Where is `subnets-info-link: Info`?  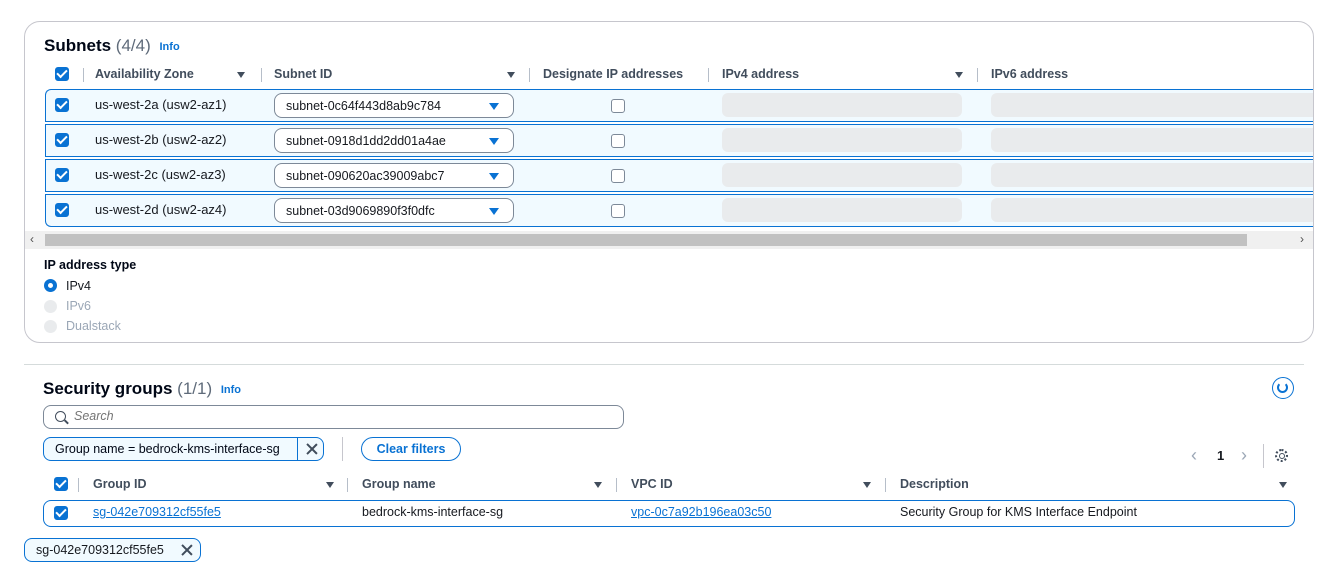 subnets-info-link: Info is located at coordinates (170, 47).